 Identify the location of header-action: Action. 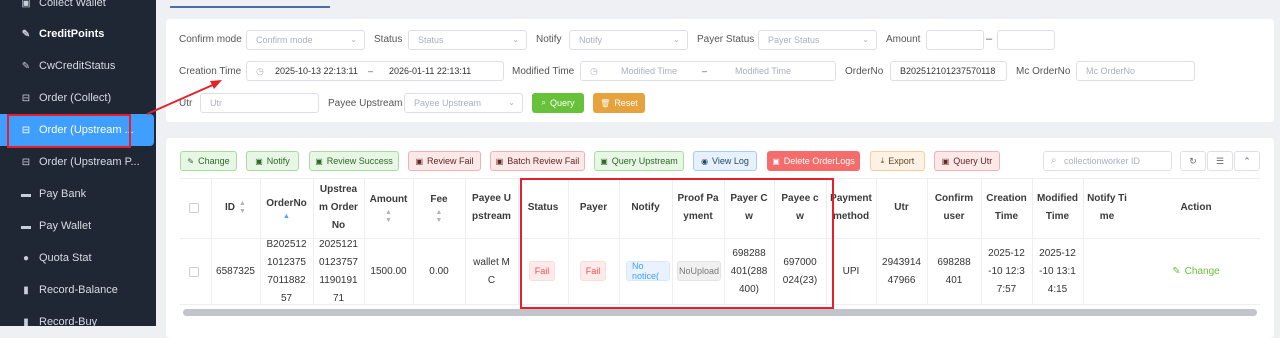
(1196, 207).